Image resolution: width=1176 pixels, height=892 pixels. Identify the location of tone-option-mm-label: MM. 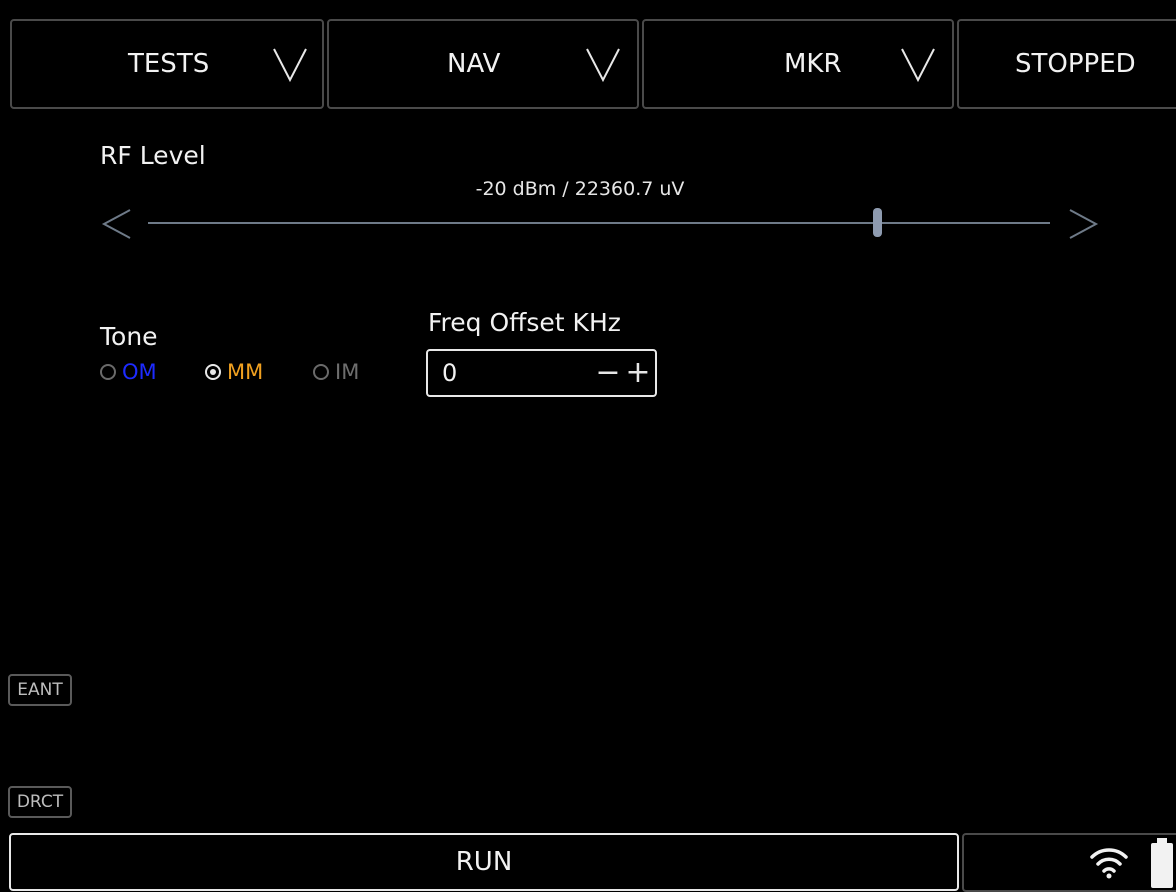
(245, 372).